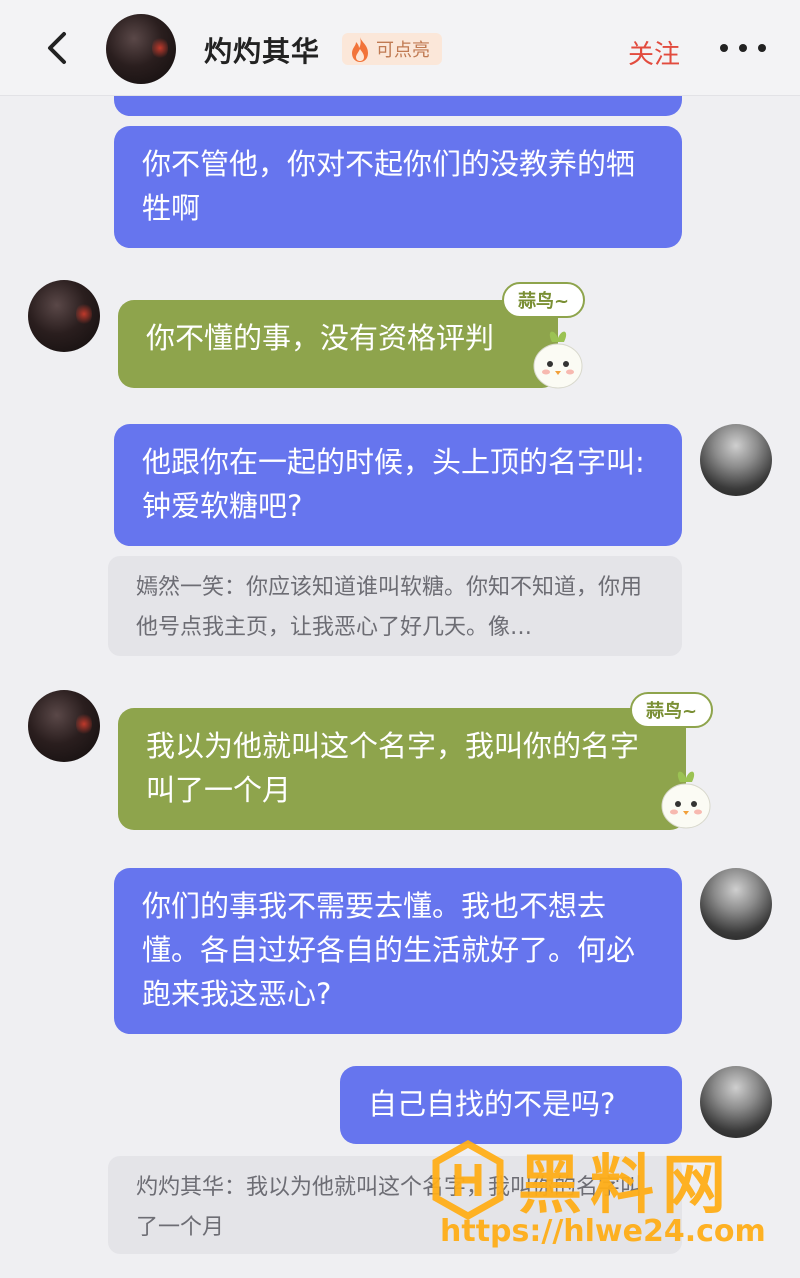 The height and width of the screenshot is (1278, 800). Describe the element at coordinates (654, 52) in the screenshot. I see `follow-button: 关注` at that location.